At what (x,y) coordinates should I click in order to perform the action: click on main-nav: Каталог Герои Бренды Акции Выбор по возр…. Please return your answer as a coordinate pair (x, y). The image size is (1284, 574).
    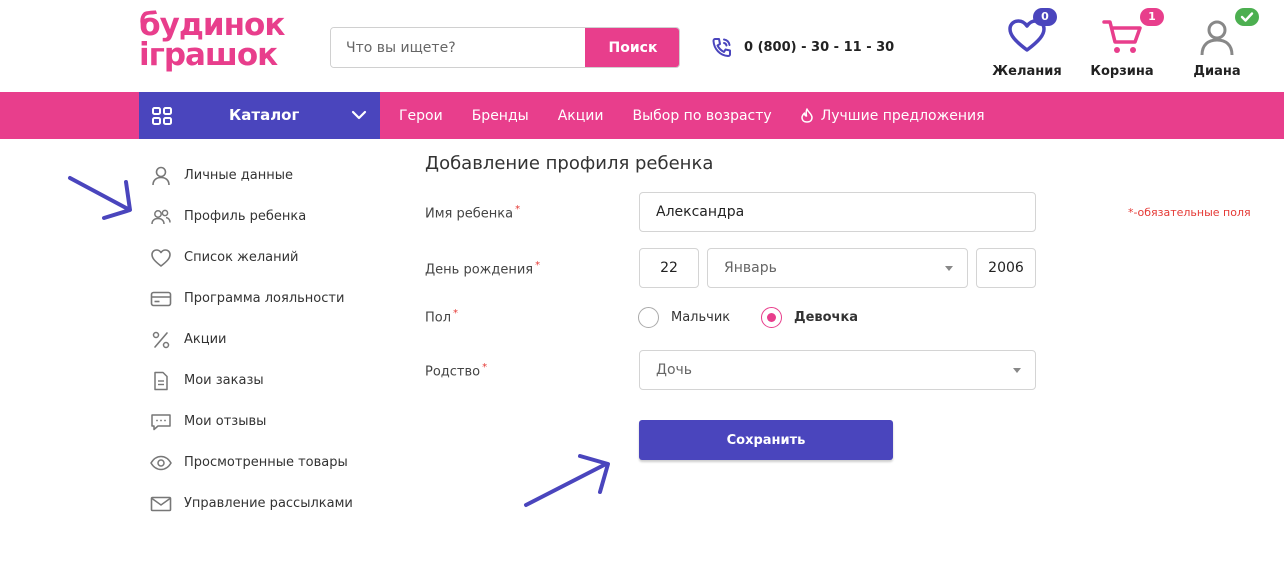
    Looking at the image, I should click on (642, 115).